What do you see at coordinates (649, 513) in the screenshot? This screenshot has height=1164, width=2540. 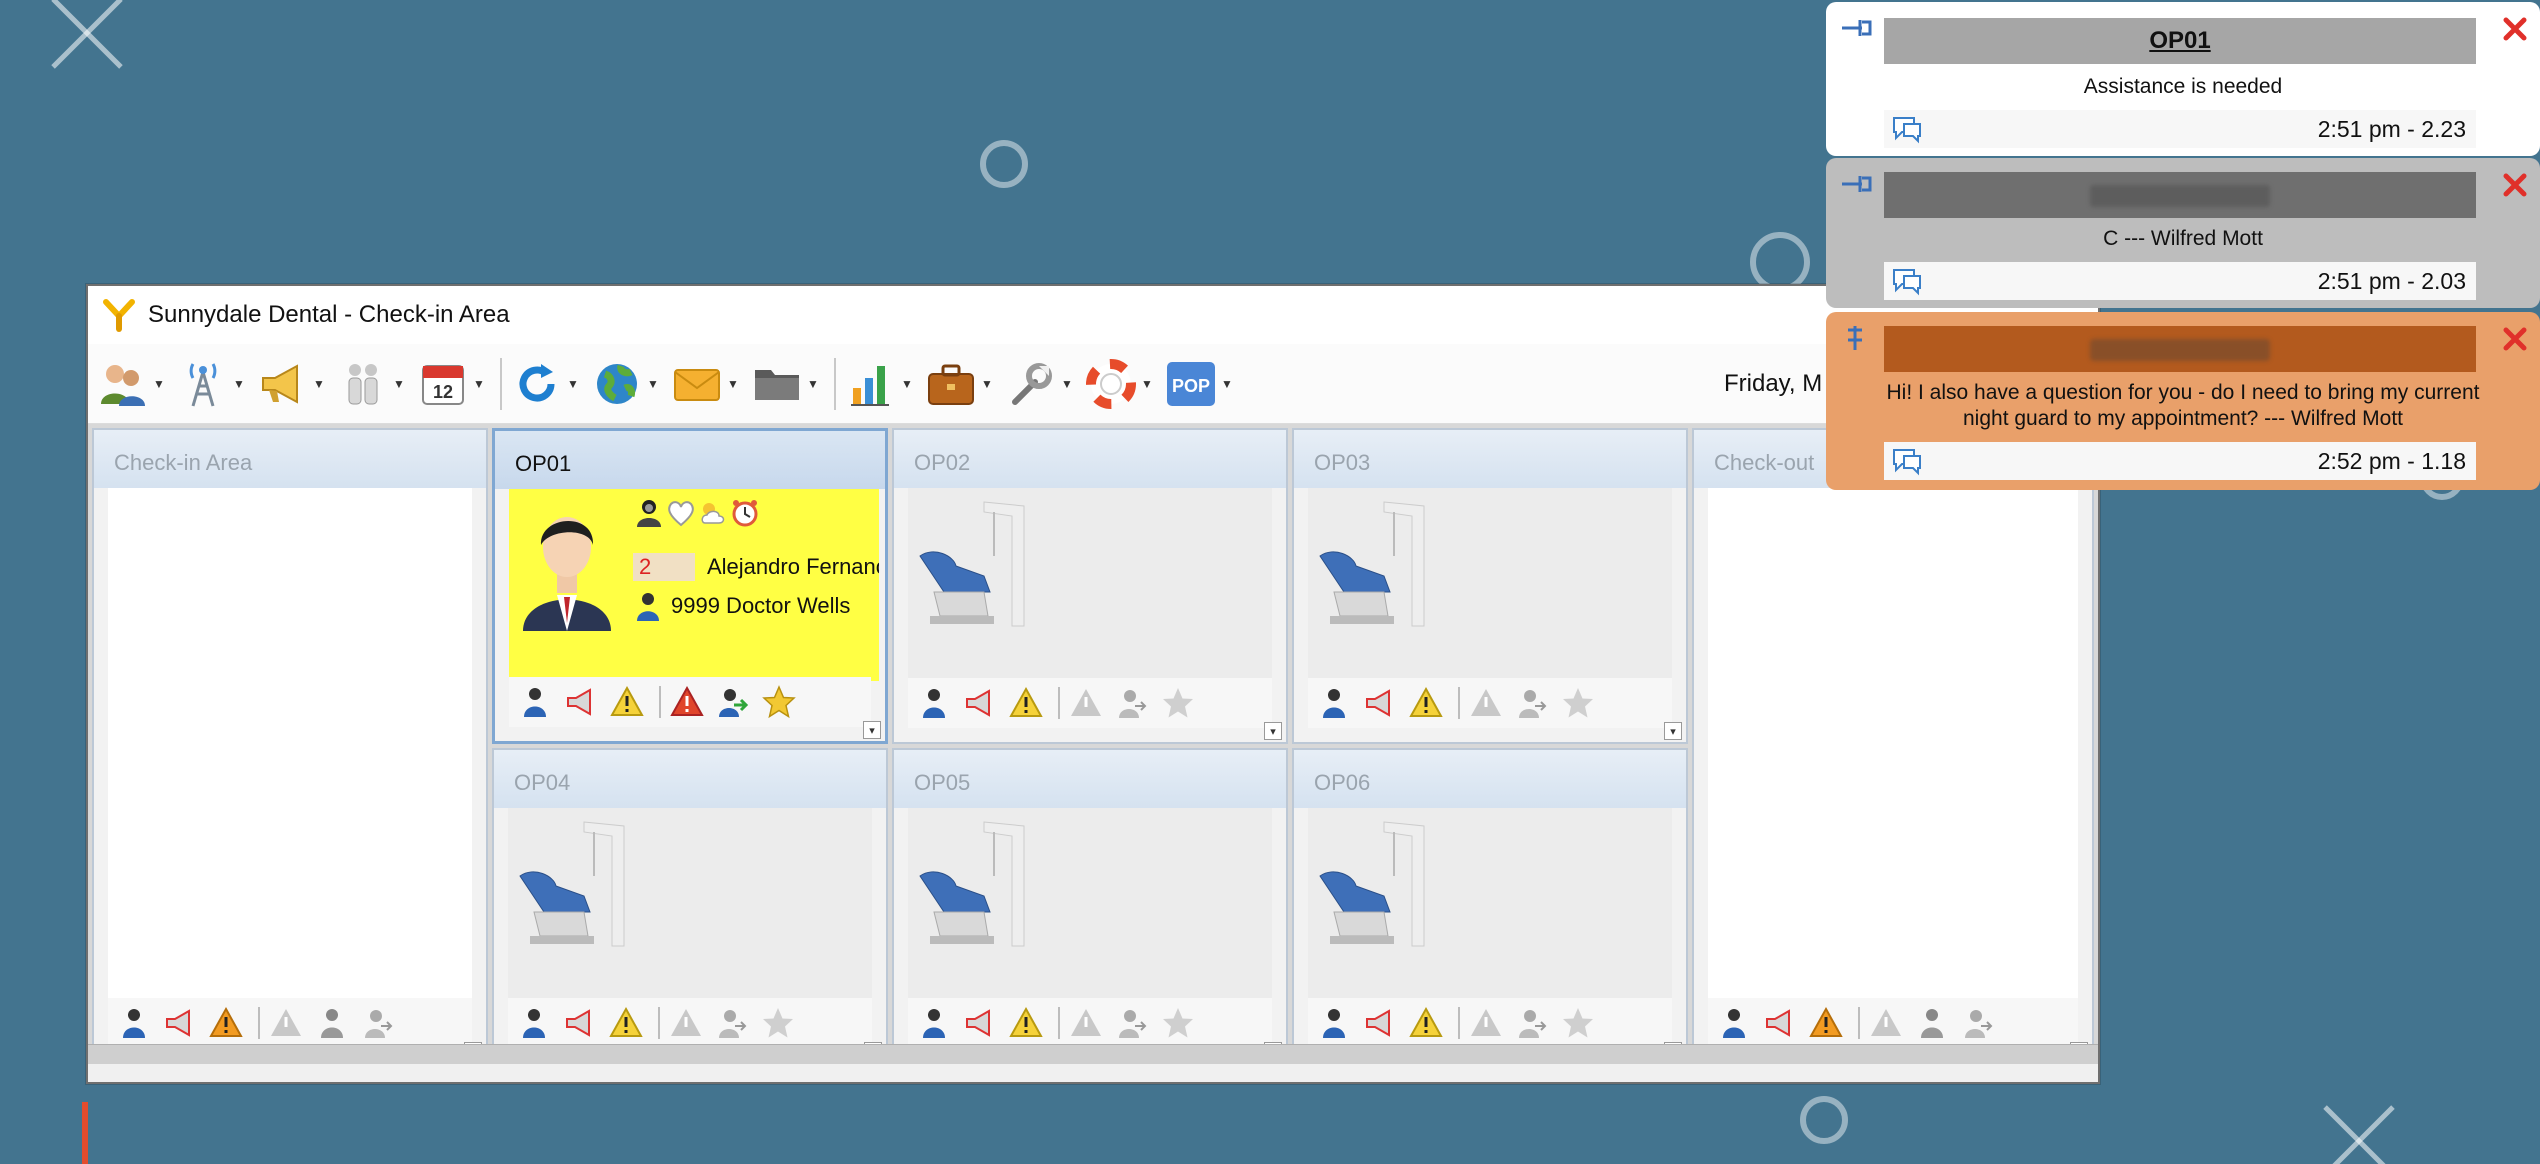 I see `doctor-icon` at bounding box center [649, 513].